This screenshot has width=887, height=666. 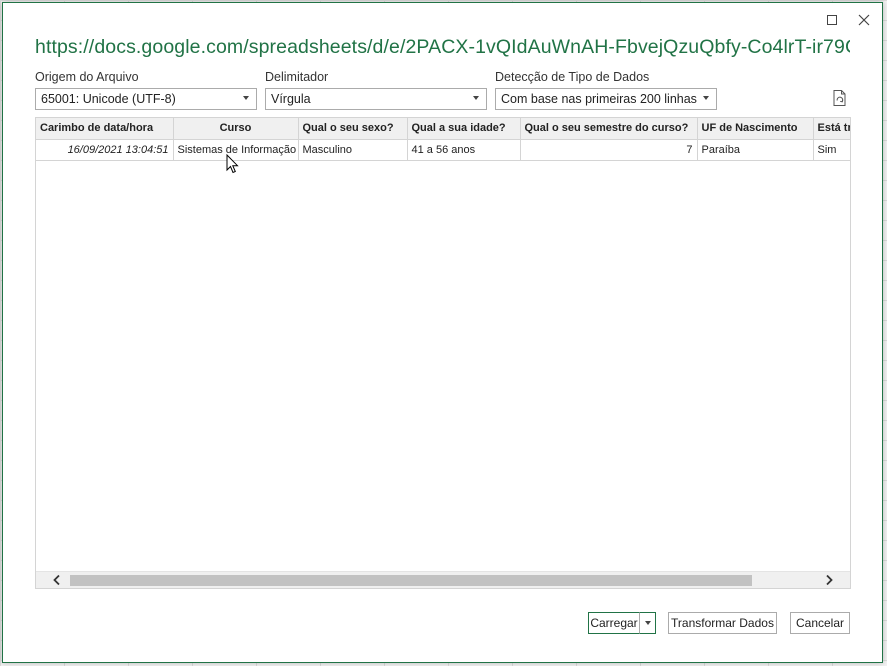 What do you see at coordinates (108, 99) in the screenshot?
I see `origin-value: 65001: Unicode (UTF-8)` at bounding box center [108, 99].